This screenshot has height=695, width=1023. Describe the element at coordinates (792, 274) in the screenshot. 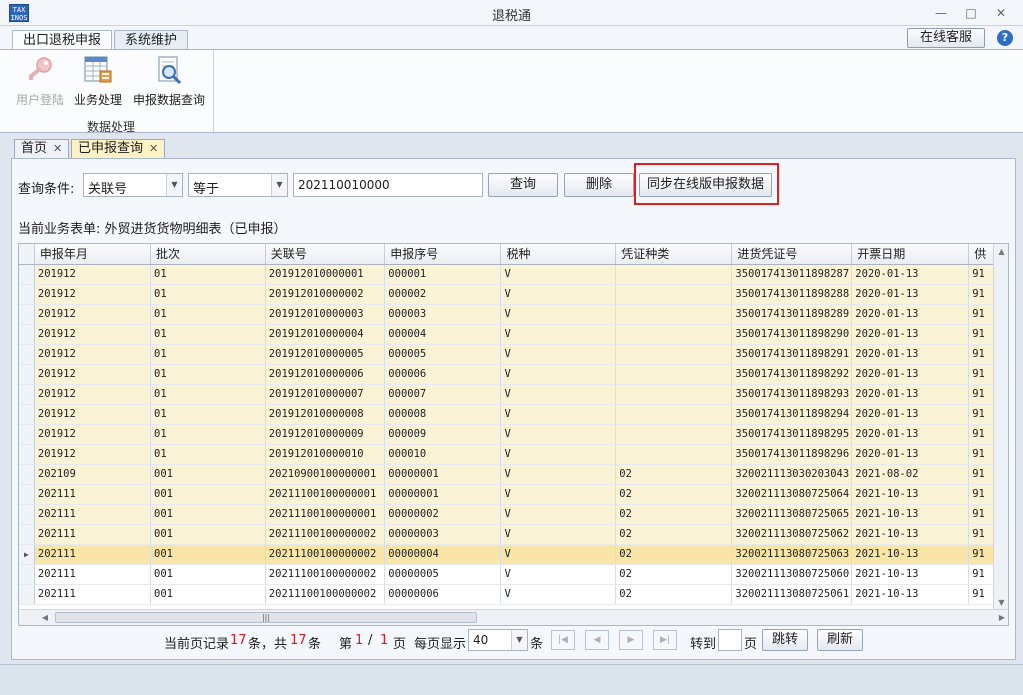

I see `table-cell: 350017413011898287` at that location.